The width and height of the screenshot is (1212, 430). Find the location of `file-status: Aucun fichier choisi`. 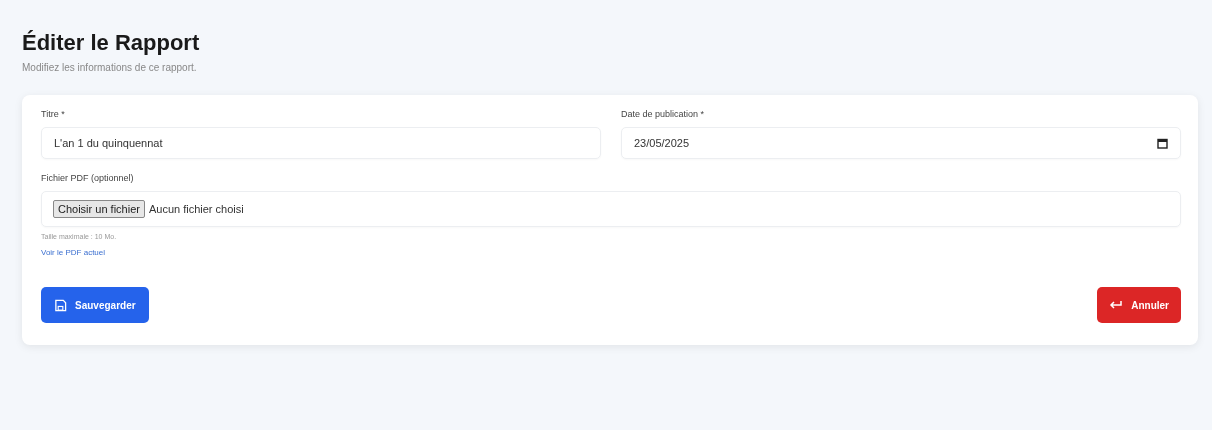

file-status: Aucun fichier choisi is located at coordinates (196, 209).